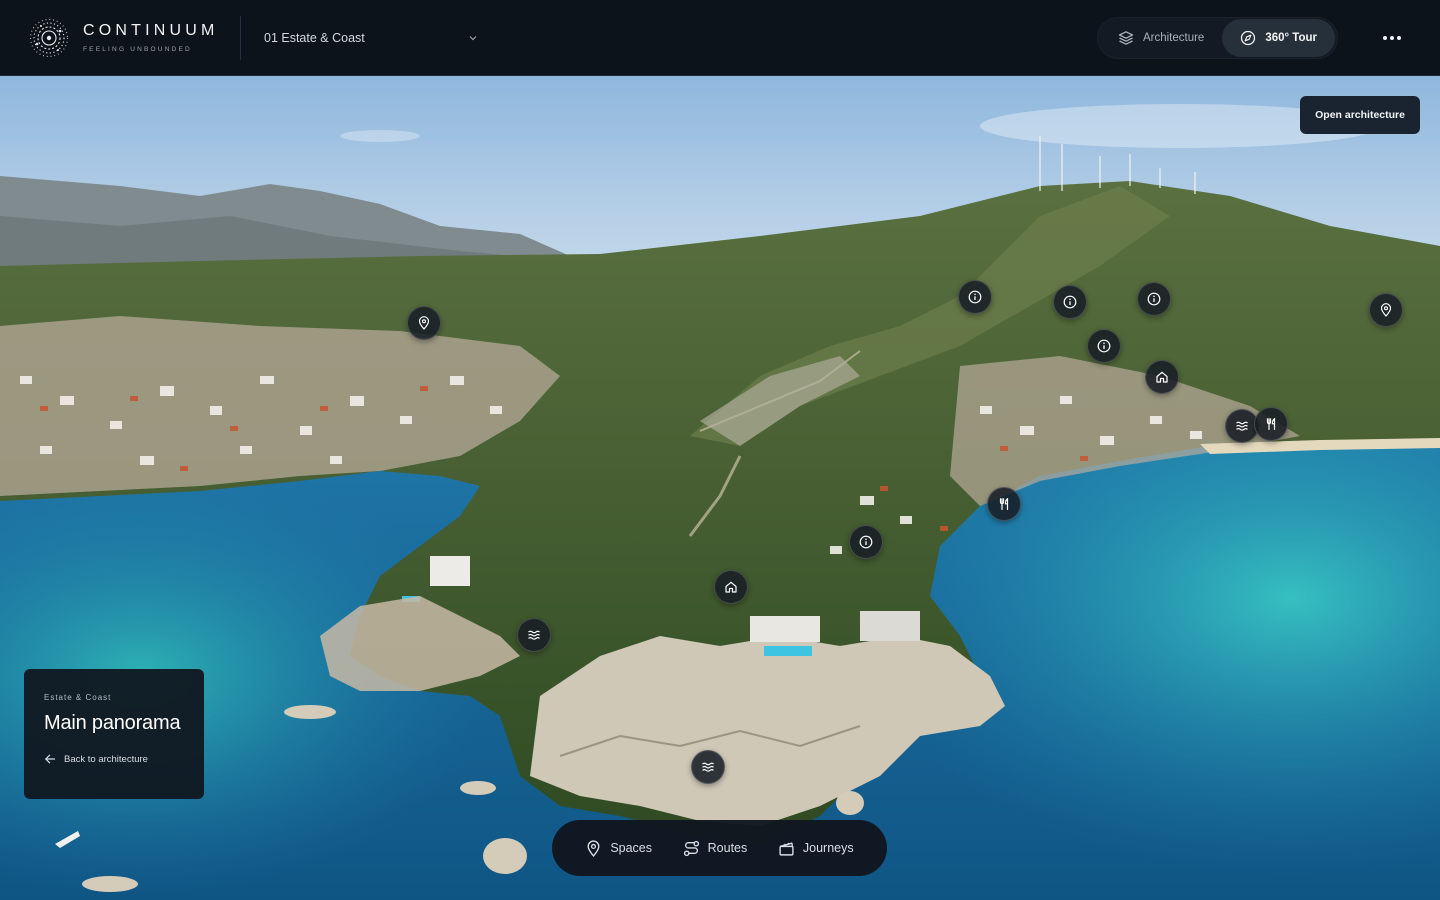  I want to click on routes-nav-label: Routes, so click(727, 848).